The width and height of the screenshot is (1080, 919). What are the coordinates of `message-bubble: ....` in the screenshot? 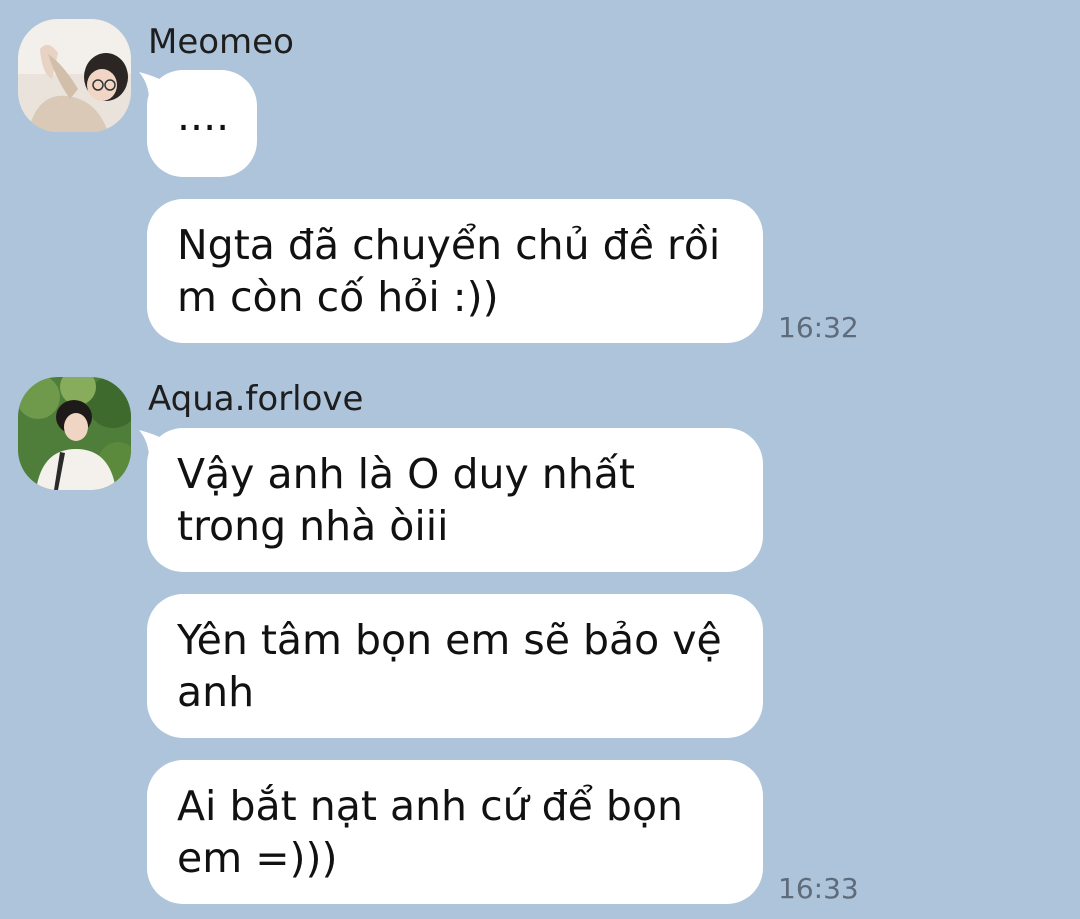 It's located at (202, 123).